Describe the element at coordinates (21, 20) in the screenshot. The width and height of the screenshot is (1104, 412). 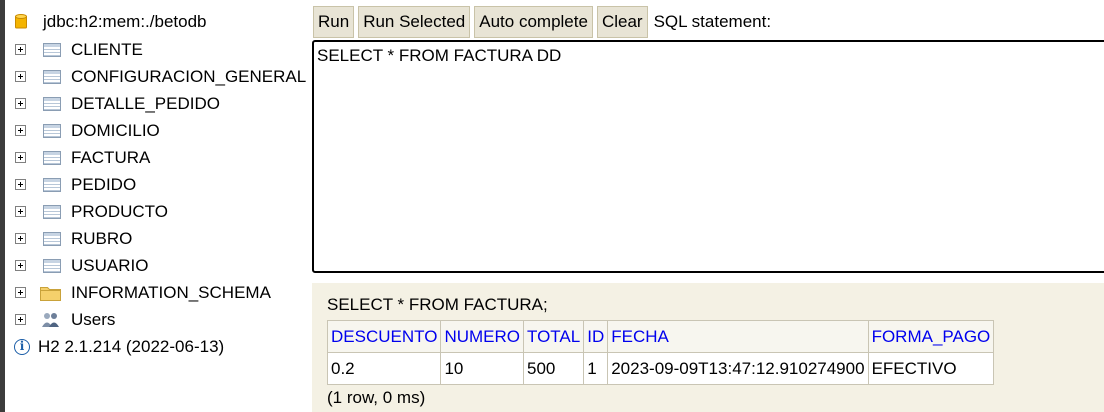
I see `database-icon` at that location.